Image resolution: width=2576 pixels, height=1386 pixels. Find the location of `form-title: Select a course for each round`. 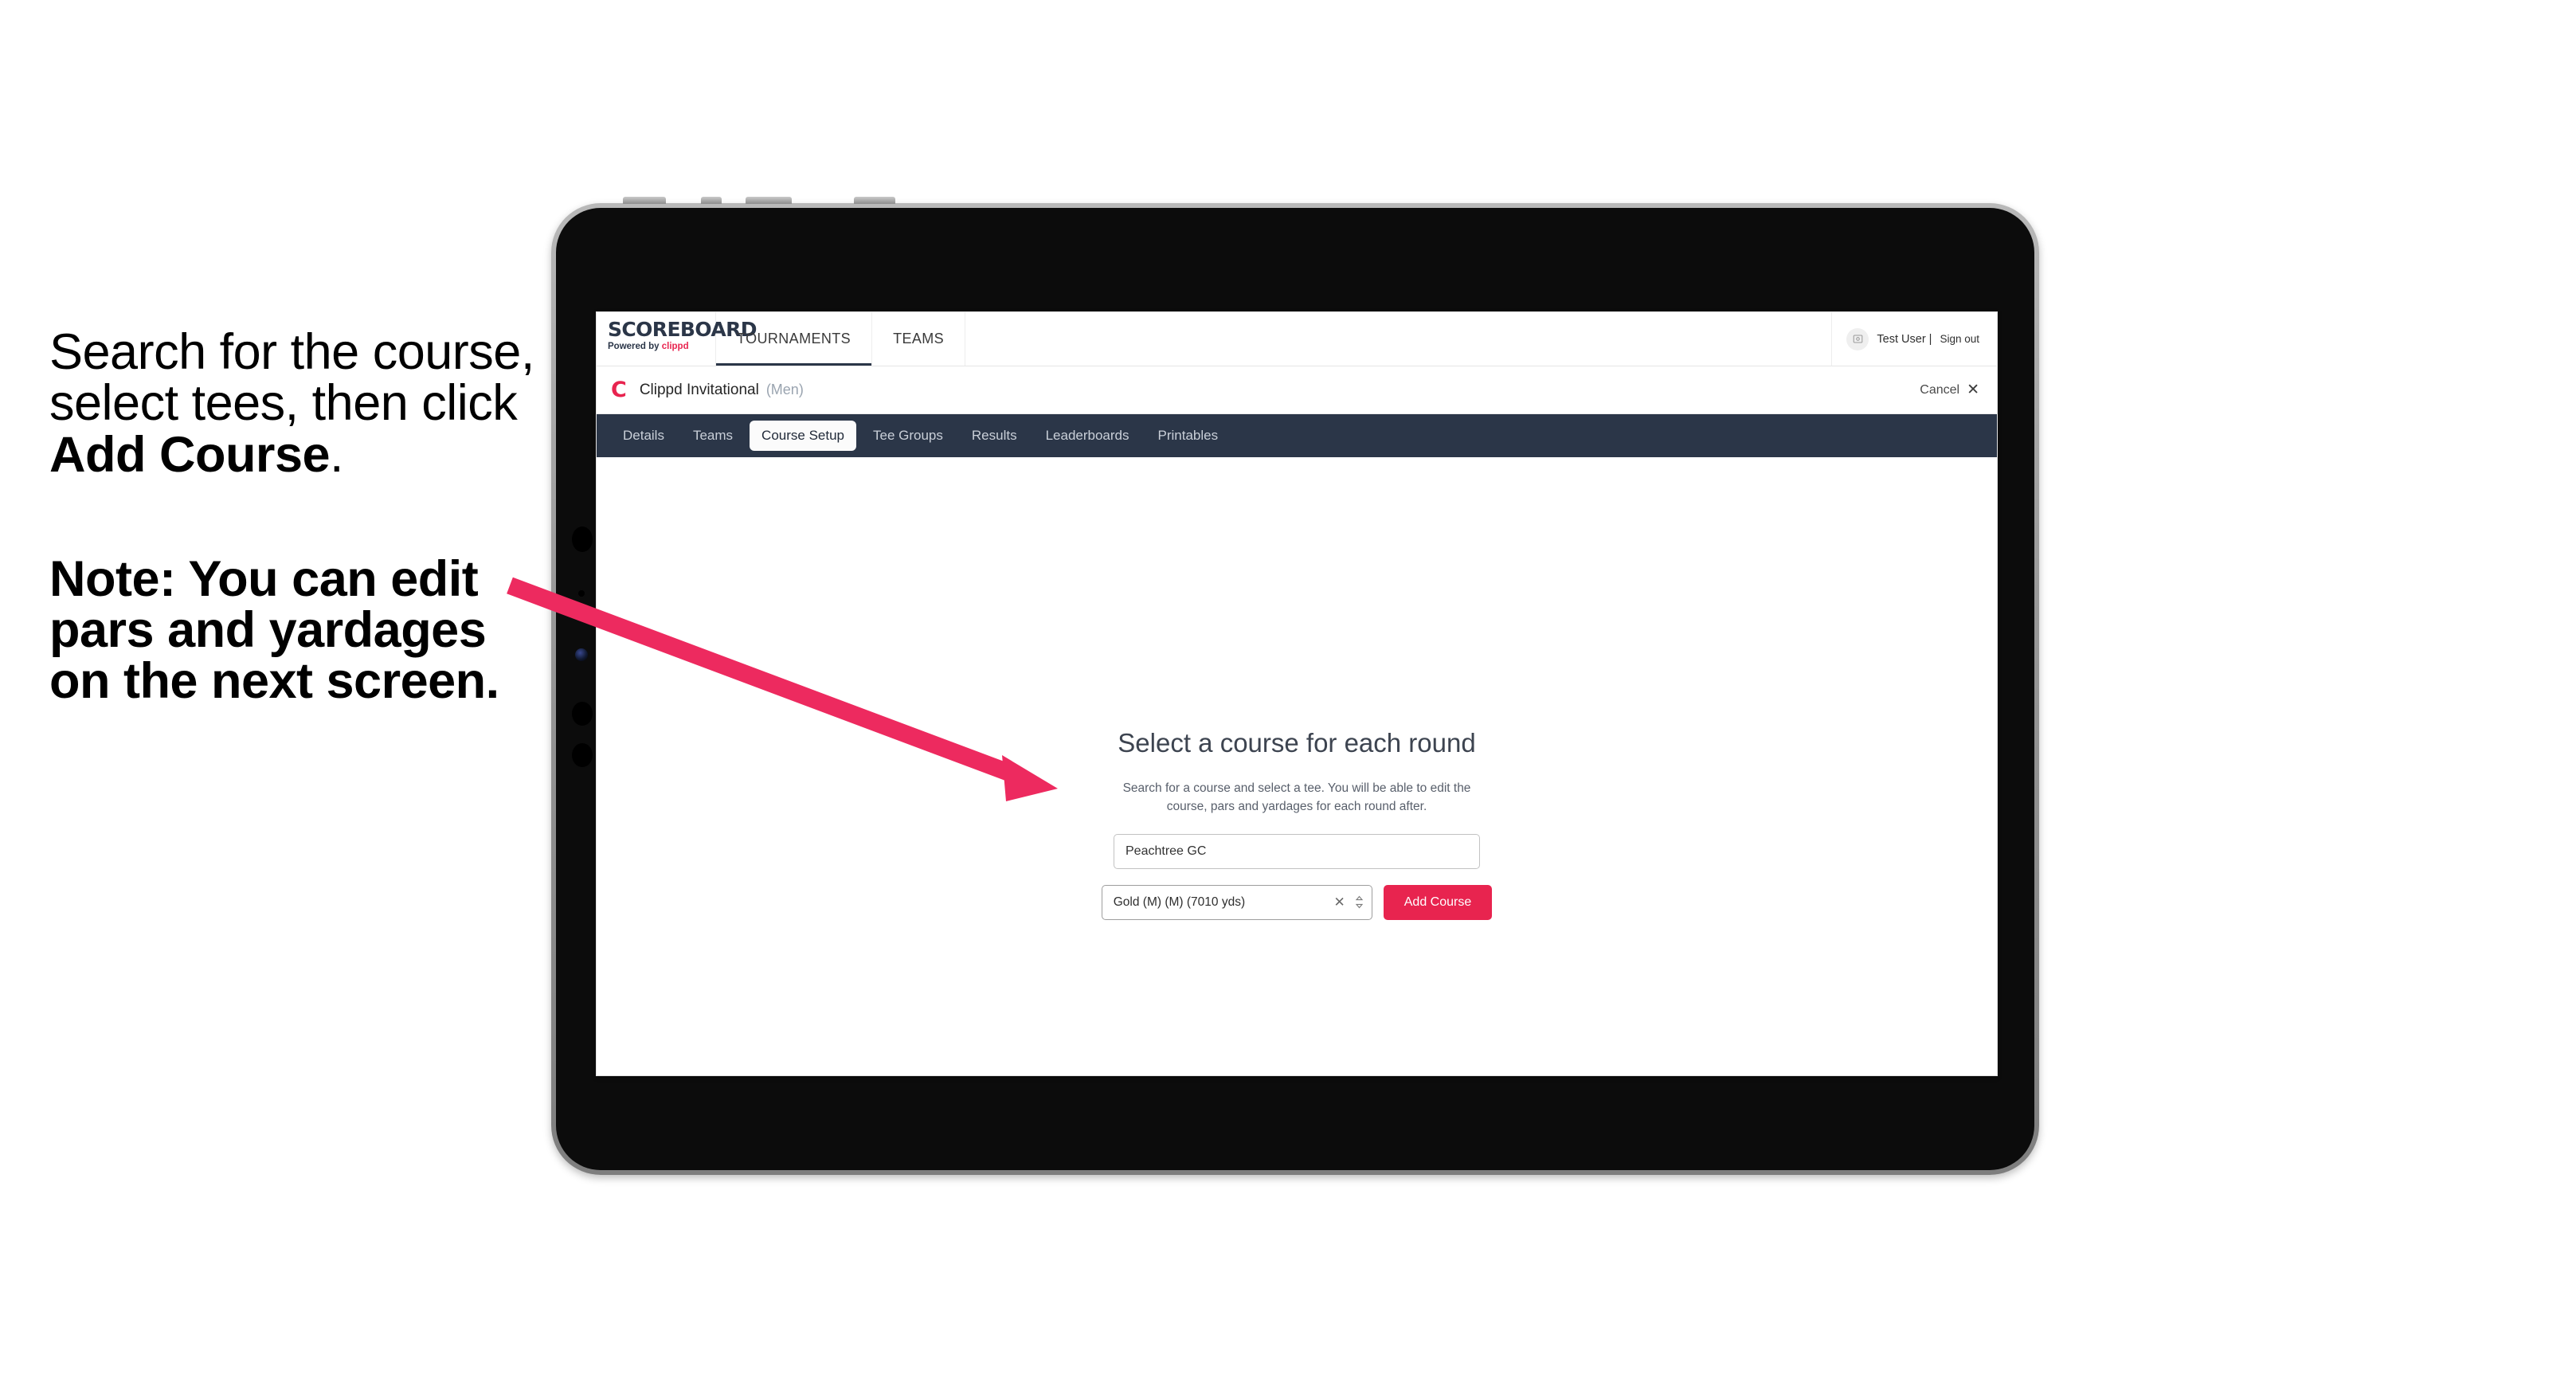

form-title: Select a course for each round is located at coordinates (1297, 743).